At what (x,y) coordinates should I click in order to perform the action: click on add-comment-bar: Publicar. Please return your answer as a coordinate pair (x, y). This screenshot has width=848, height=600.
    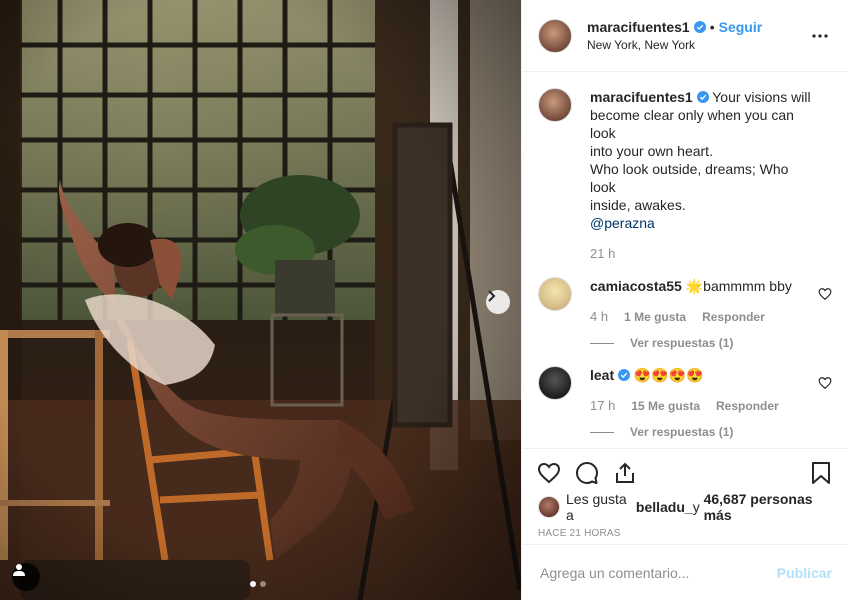
    Looking at the image, I should click on (685, 572).